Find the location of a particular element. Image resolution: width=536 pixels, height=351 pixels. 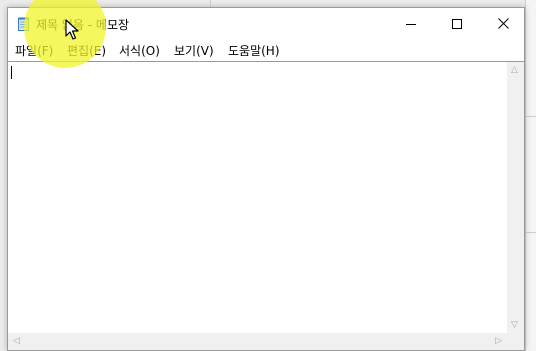

scroll-left-icon: ◁ is located at coordinates (16, 341).